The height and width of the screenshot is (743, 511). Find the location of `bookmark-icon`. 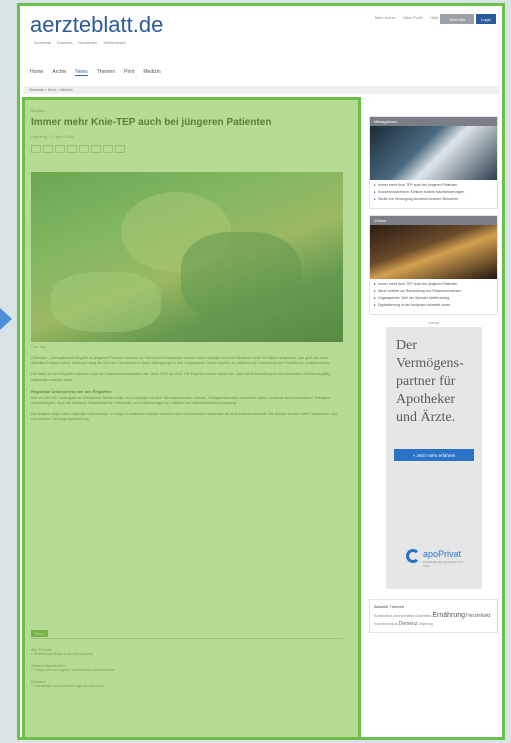

bookmark-icon is located at coordinates (96, 149).